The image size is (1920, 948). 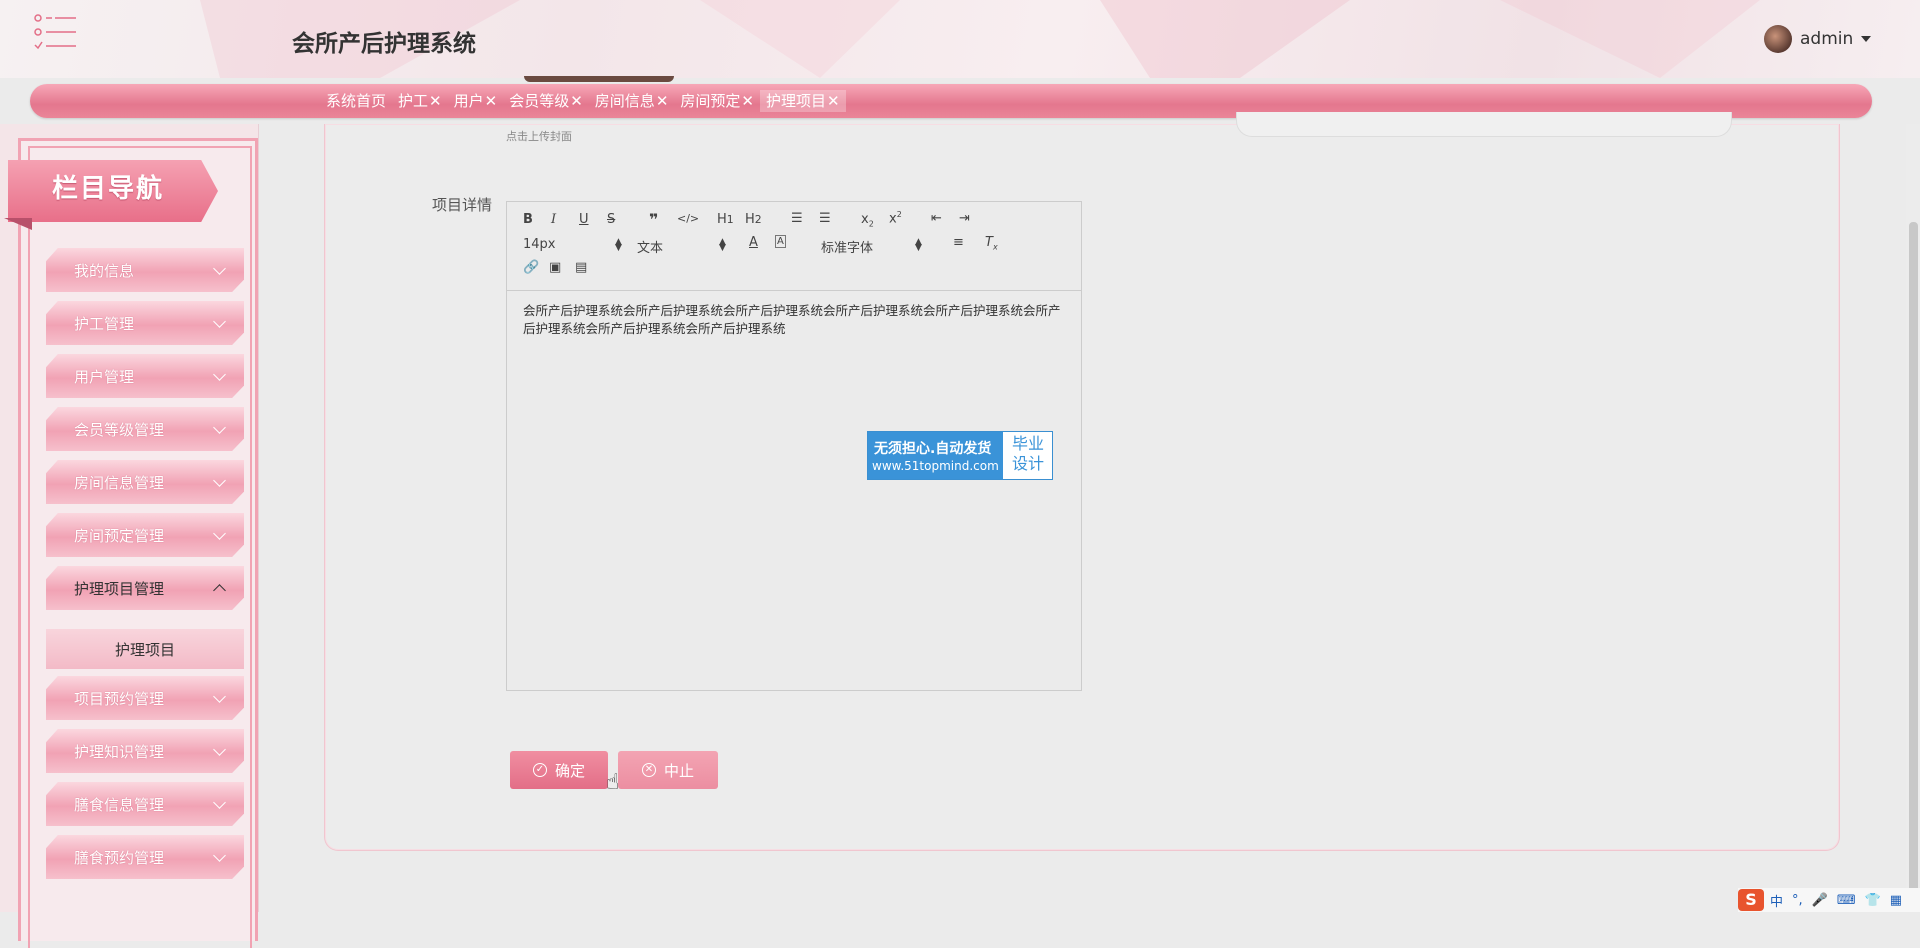 I want to click on sidebar-item-label: 护工管理, so click(x=104, y=324).